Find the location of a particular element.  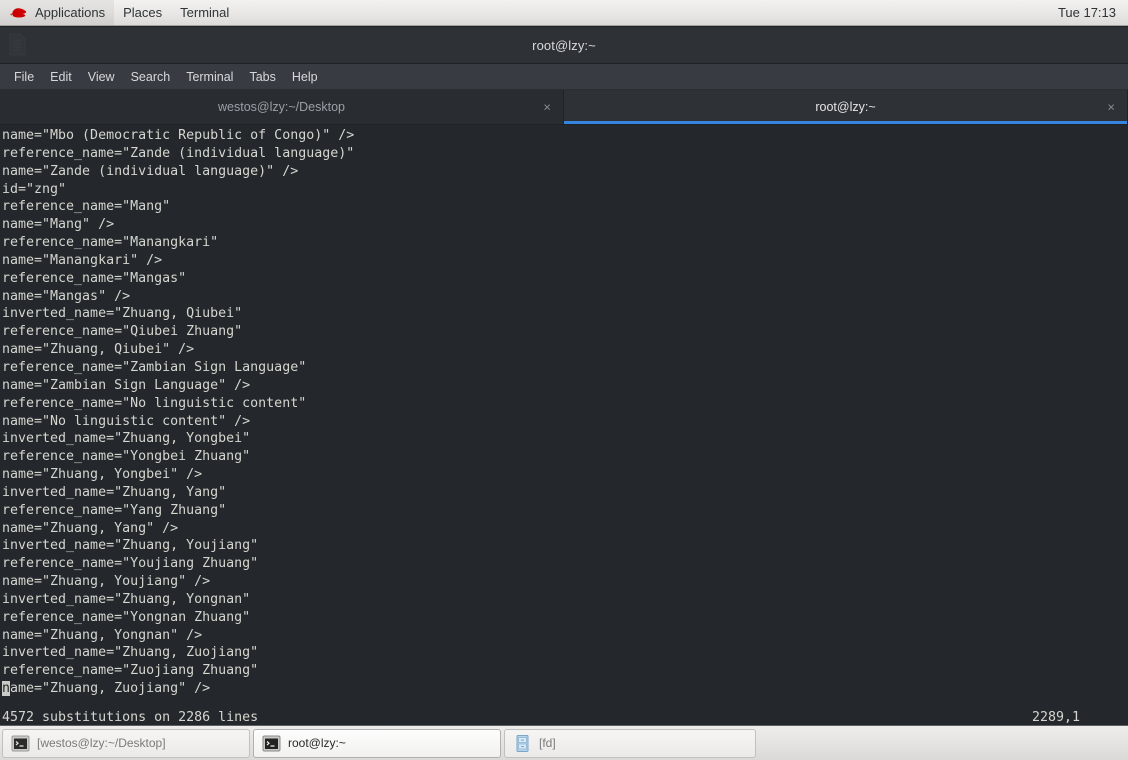

terminal-line: name="Zambian Sign Language" /> is located at coordinates (126, 385).